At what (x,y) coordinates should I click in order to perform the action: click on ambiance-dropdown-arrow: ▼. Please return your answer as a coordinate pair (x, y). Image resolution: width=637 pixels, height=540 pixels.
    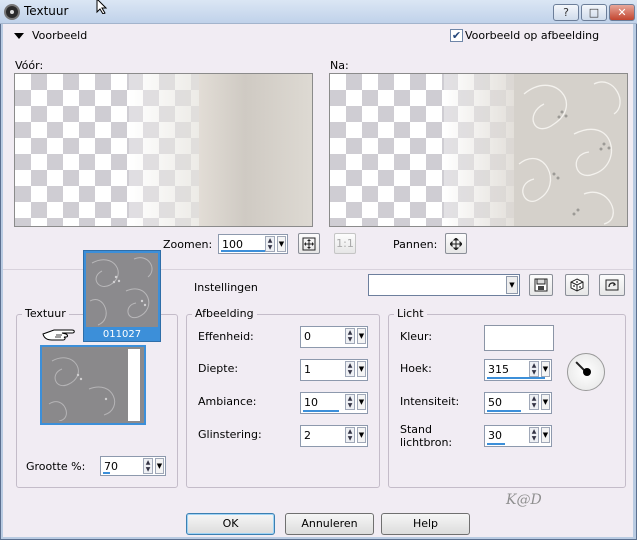
    Looking at the image, I should click on (361, 402).